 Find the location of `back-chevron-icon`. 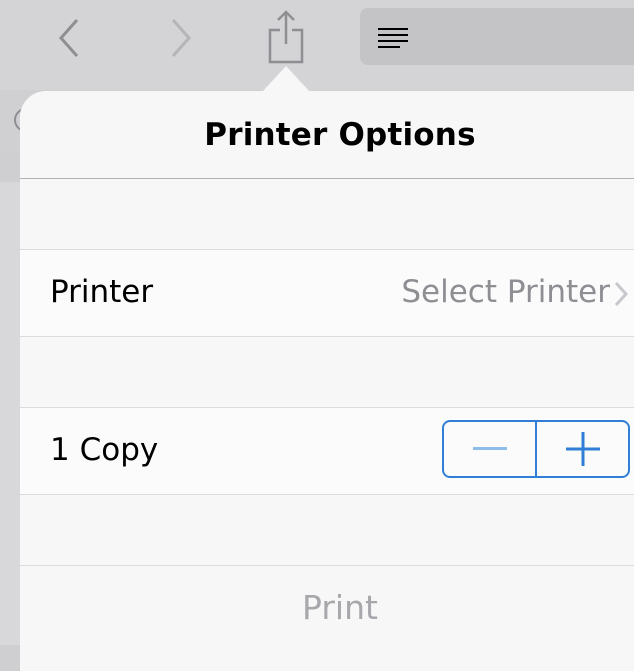

back-chevron-icon is located at coordinates (68, 38).